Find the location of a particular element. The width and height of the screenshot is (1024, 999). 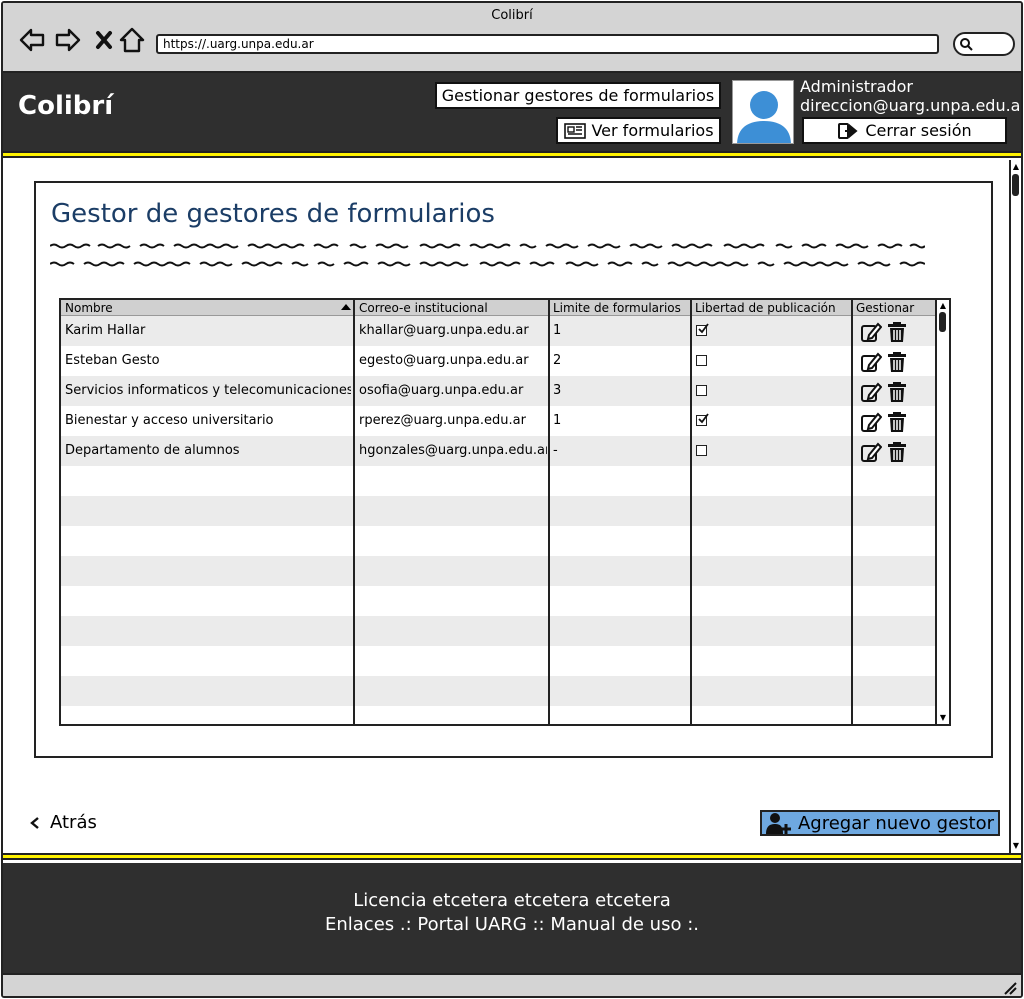

add-manager-label: Agregar nuevo gestor is located at coordinates (896, 823).